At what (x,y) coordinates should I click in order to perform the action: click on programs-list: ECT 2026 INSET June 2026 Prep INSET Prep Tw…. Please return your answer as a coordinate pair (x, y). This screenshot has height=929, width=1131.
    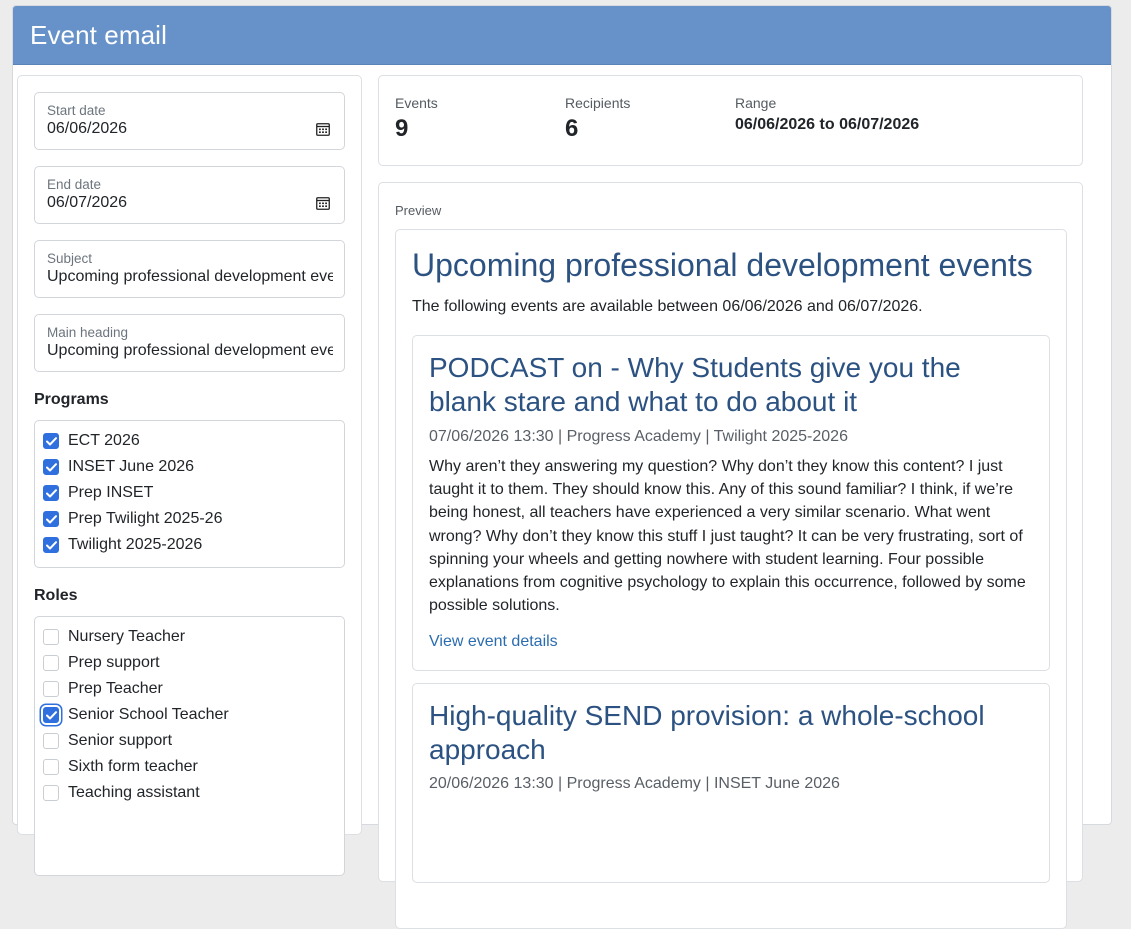
    Looking at the image, I should click on (189, 494).